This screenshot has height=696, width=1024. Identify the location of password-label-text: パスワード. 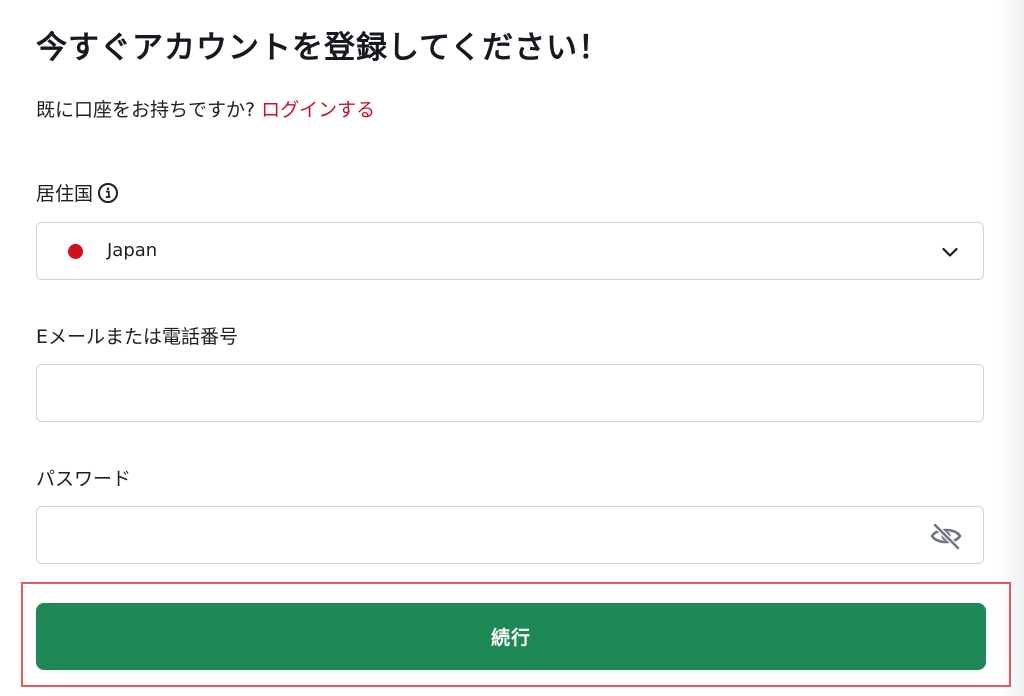
(84, 479).